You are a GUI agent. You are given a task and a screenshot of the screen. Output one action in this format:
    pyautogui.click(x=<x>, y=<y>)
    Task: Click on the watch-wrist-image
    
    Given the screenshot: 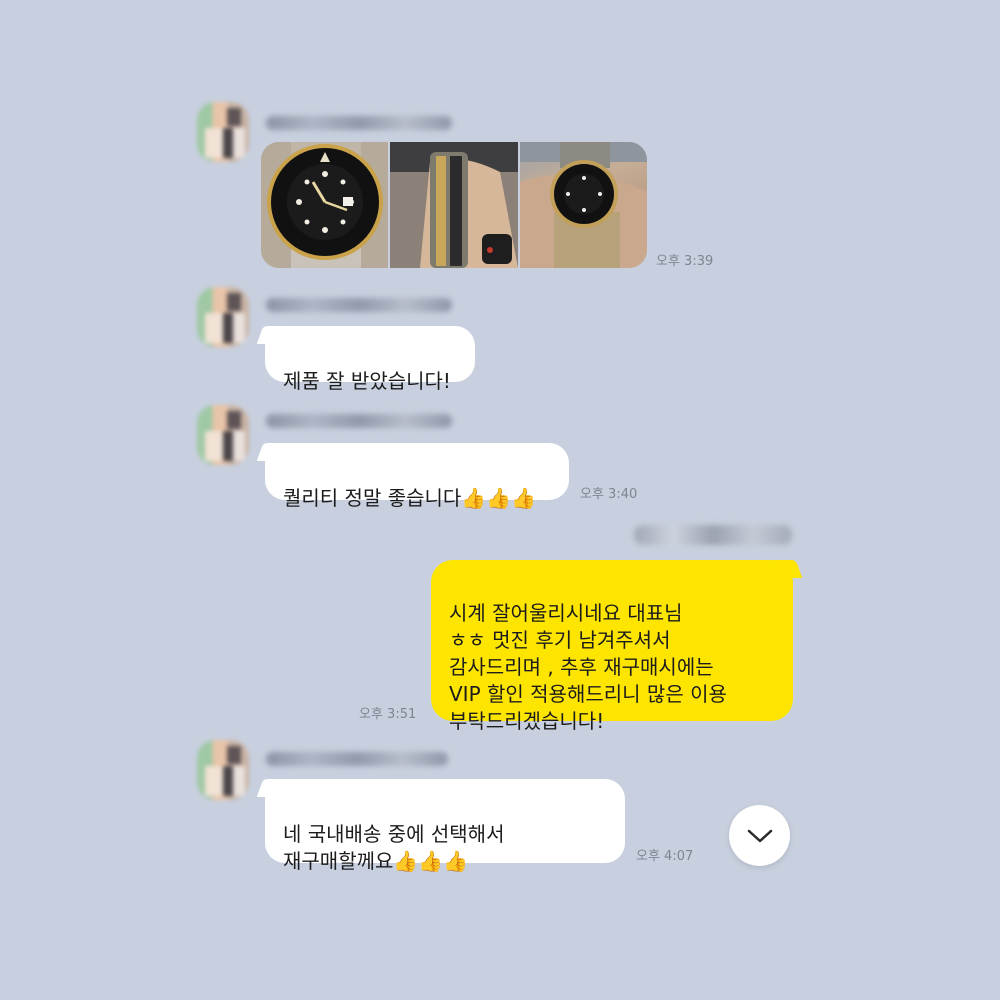 What is the action you would take?
    pyautogui.click(x=583, y=205)
    